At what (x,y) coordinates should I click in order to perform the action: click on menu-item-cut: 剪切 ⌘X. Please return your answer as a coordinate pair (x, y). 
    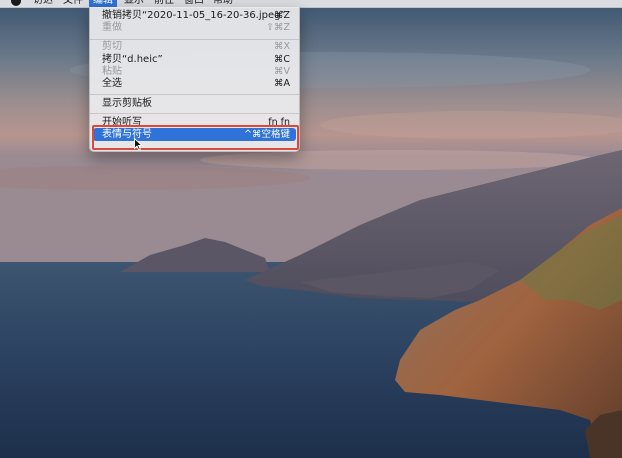
    Looking at the image, I should click on (194, 46).